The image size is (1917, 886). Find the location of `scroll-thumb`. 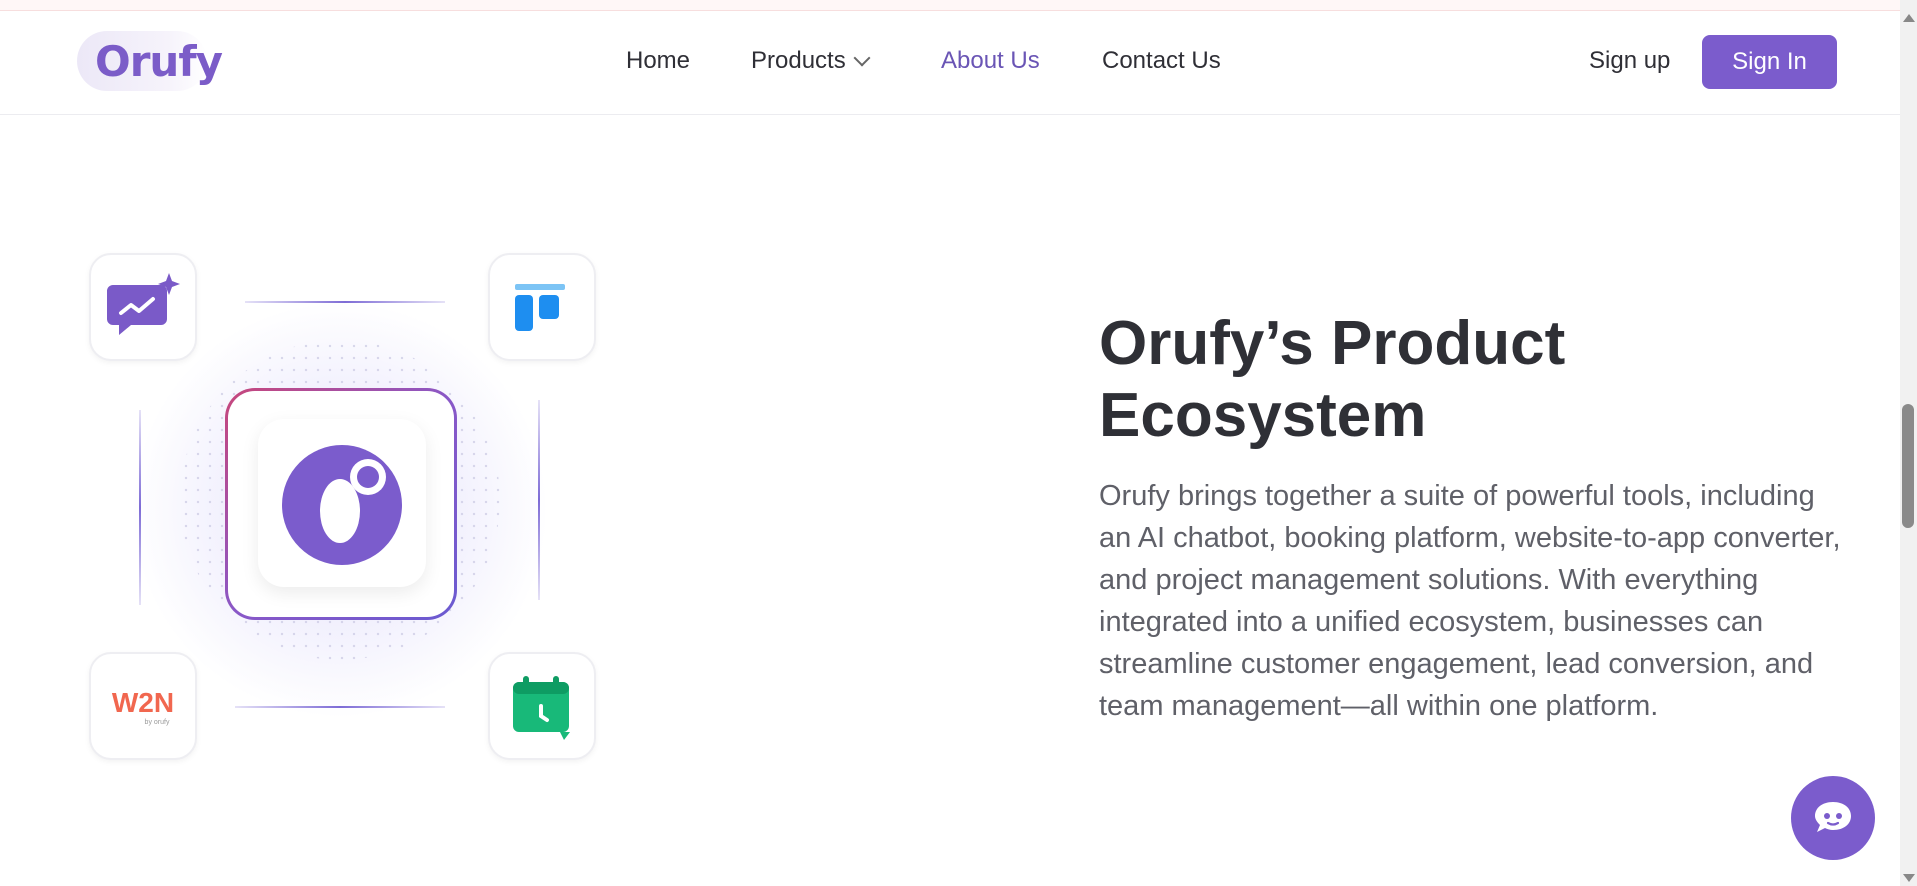

scroll-thumb is located at coordinates (1908, 466).